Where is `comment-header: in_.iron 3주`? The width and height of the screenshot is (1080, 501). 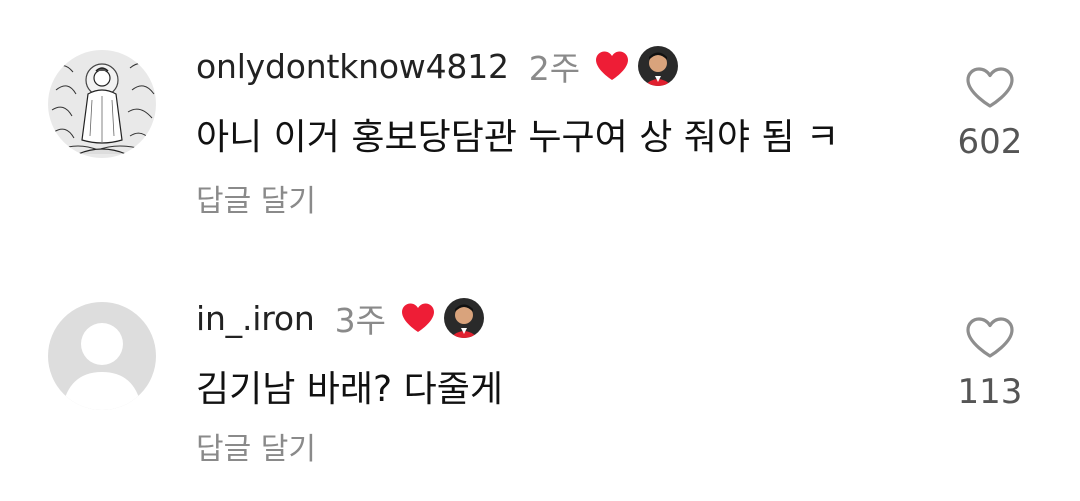 comment-header: in_.iron 3주 is located at coordinates (340, 318).